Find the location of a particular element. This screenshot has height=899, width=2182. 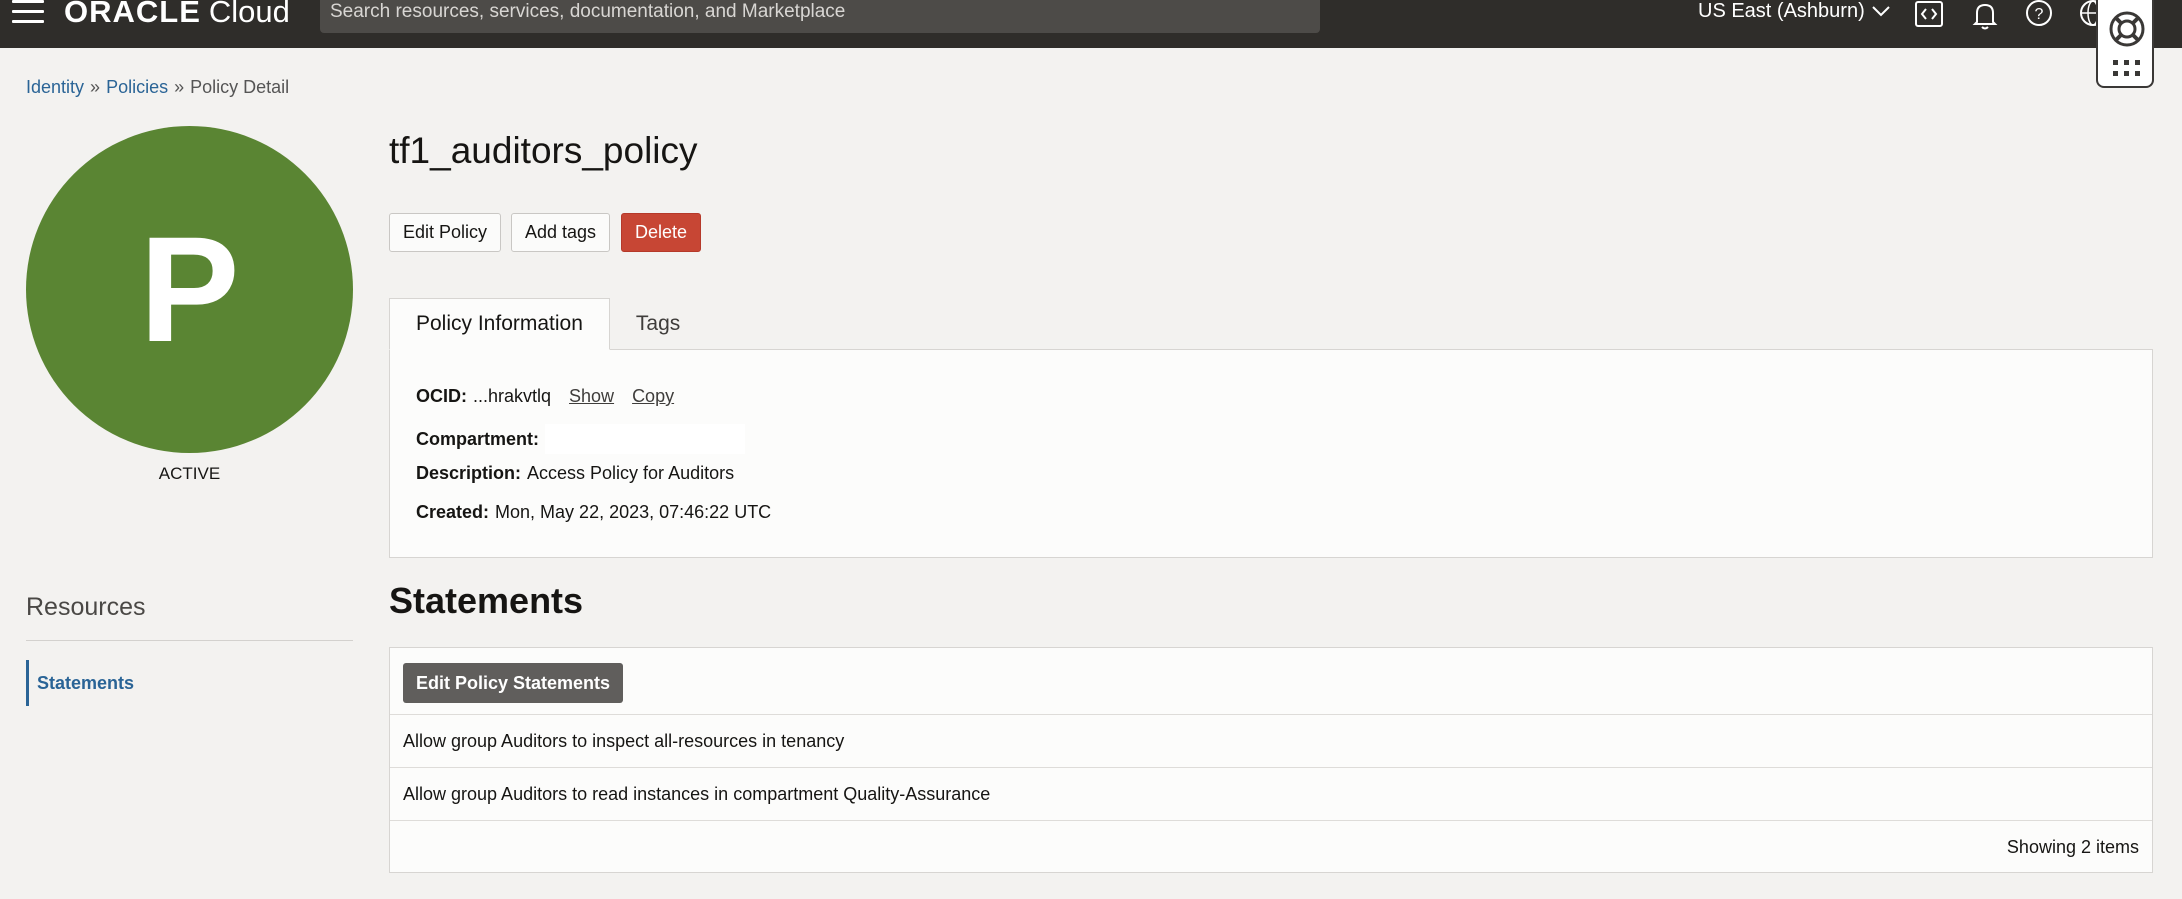

created-label: Created: is located at coordinates (453, 512).